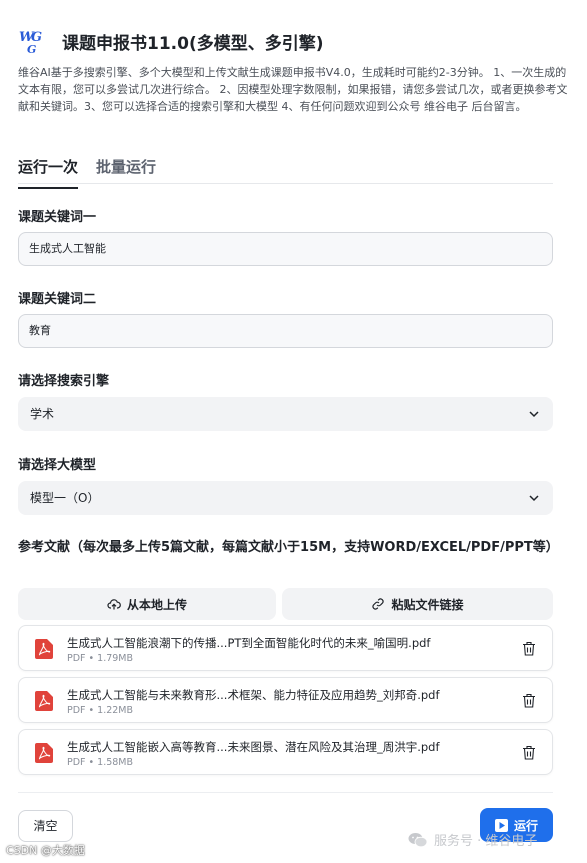 This screenshot has height=863, width=587. I want to click on tab-batch-run: 批量运行, so click(126, 171).